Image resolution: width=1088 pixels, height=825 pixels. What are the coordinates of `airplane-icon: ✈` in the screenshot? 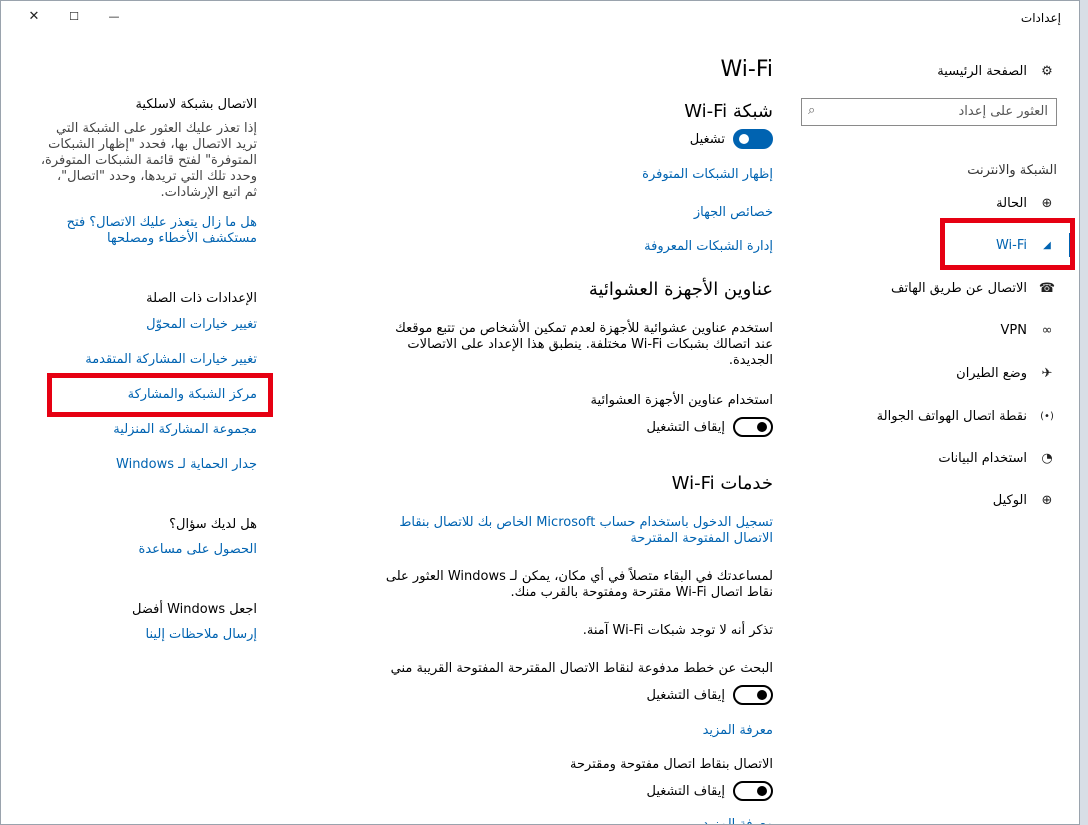 It's located at (1047, 373).